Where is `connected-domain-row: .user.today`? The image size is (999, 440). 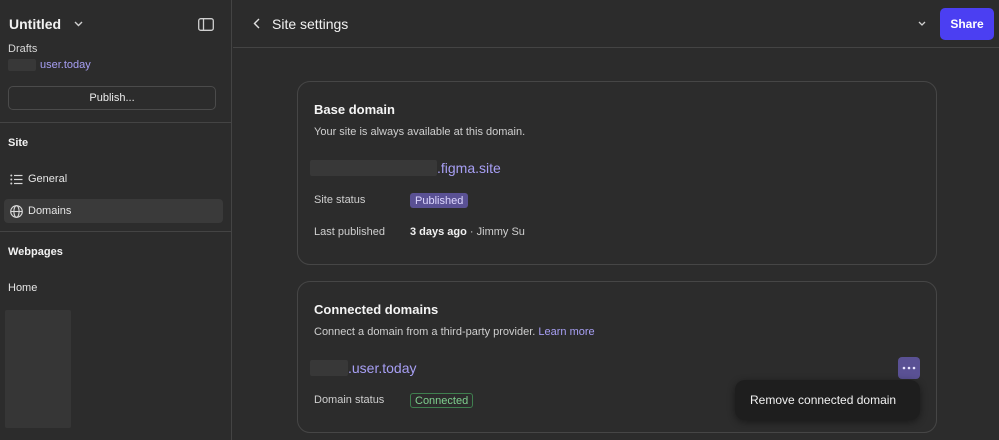
connected-domain-row: .user.today is located at coordinates (363, 368).